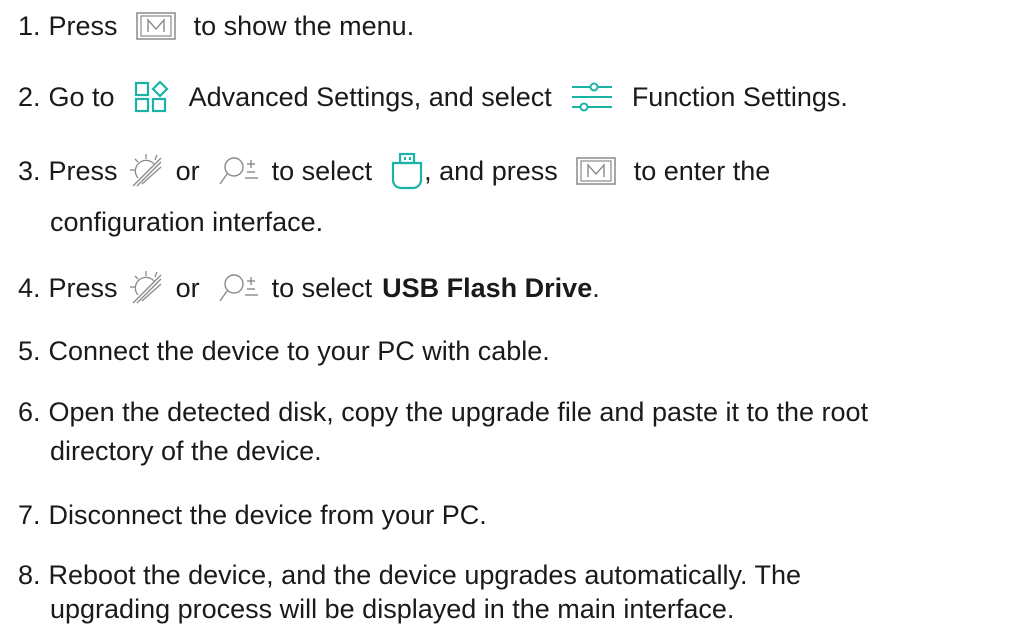 This screenshot has height=629, width=1026. What do you see at coordinates (487, 288) in the screenshot?
I see `usb-flash-drive-option: USB Flash Drive` at bounding box center [487, 288].